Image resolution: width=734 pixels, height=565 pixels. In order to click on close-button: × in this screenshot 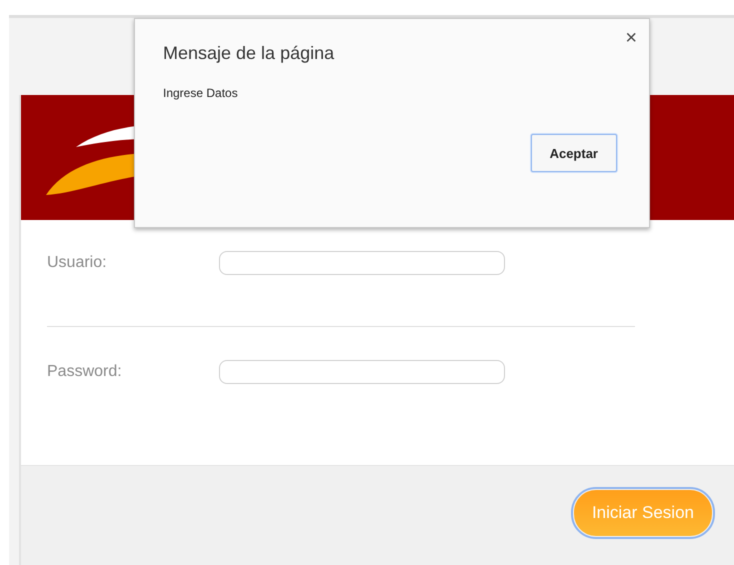, I will do `click(631, 38)`.